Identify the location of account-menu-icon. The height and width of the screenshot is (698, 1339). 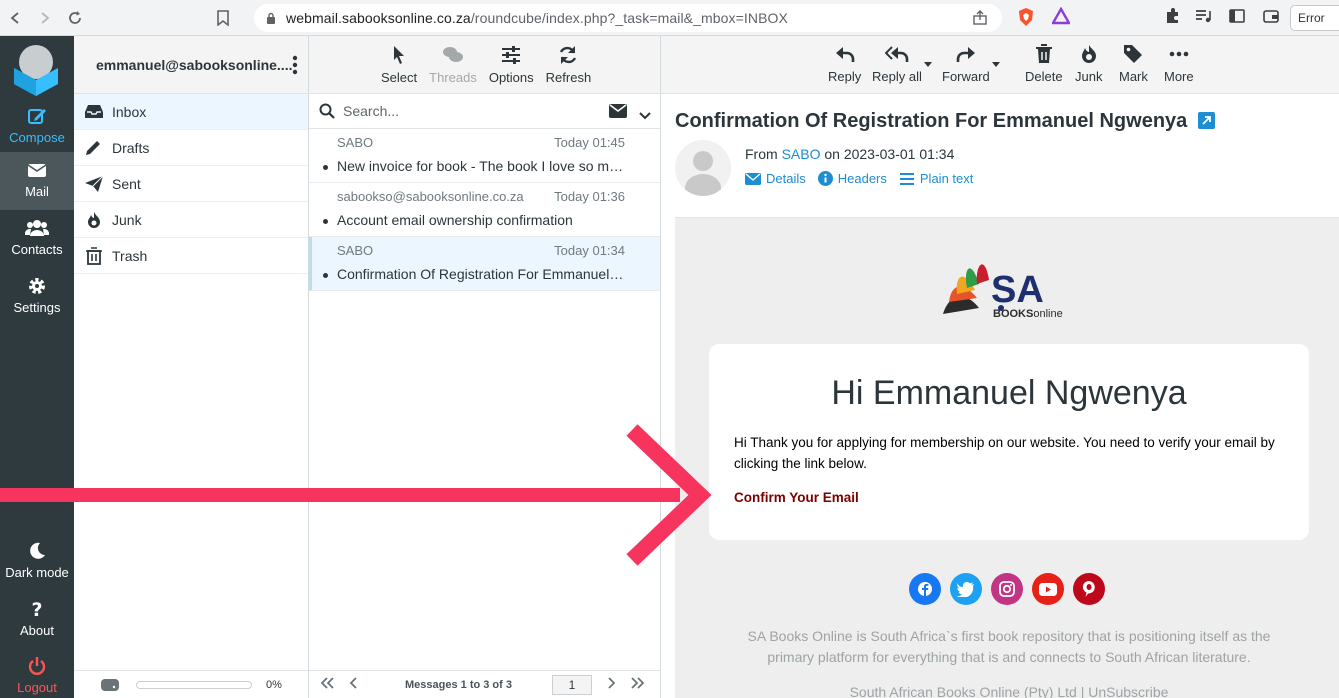
(295, 66).